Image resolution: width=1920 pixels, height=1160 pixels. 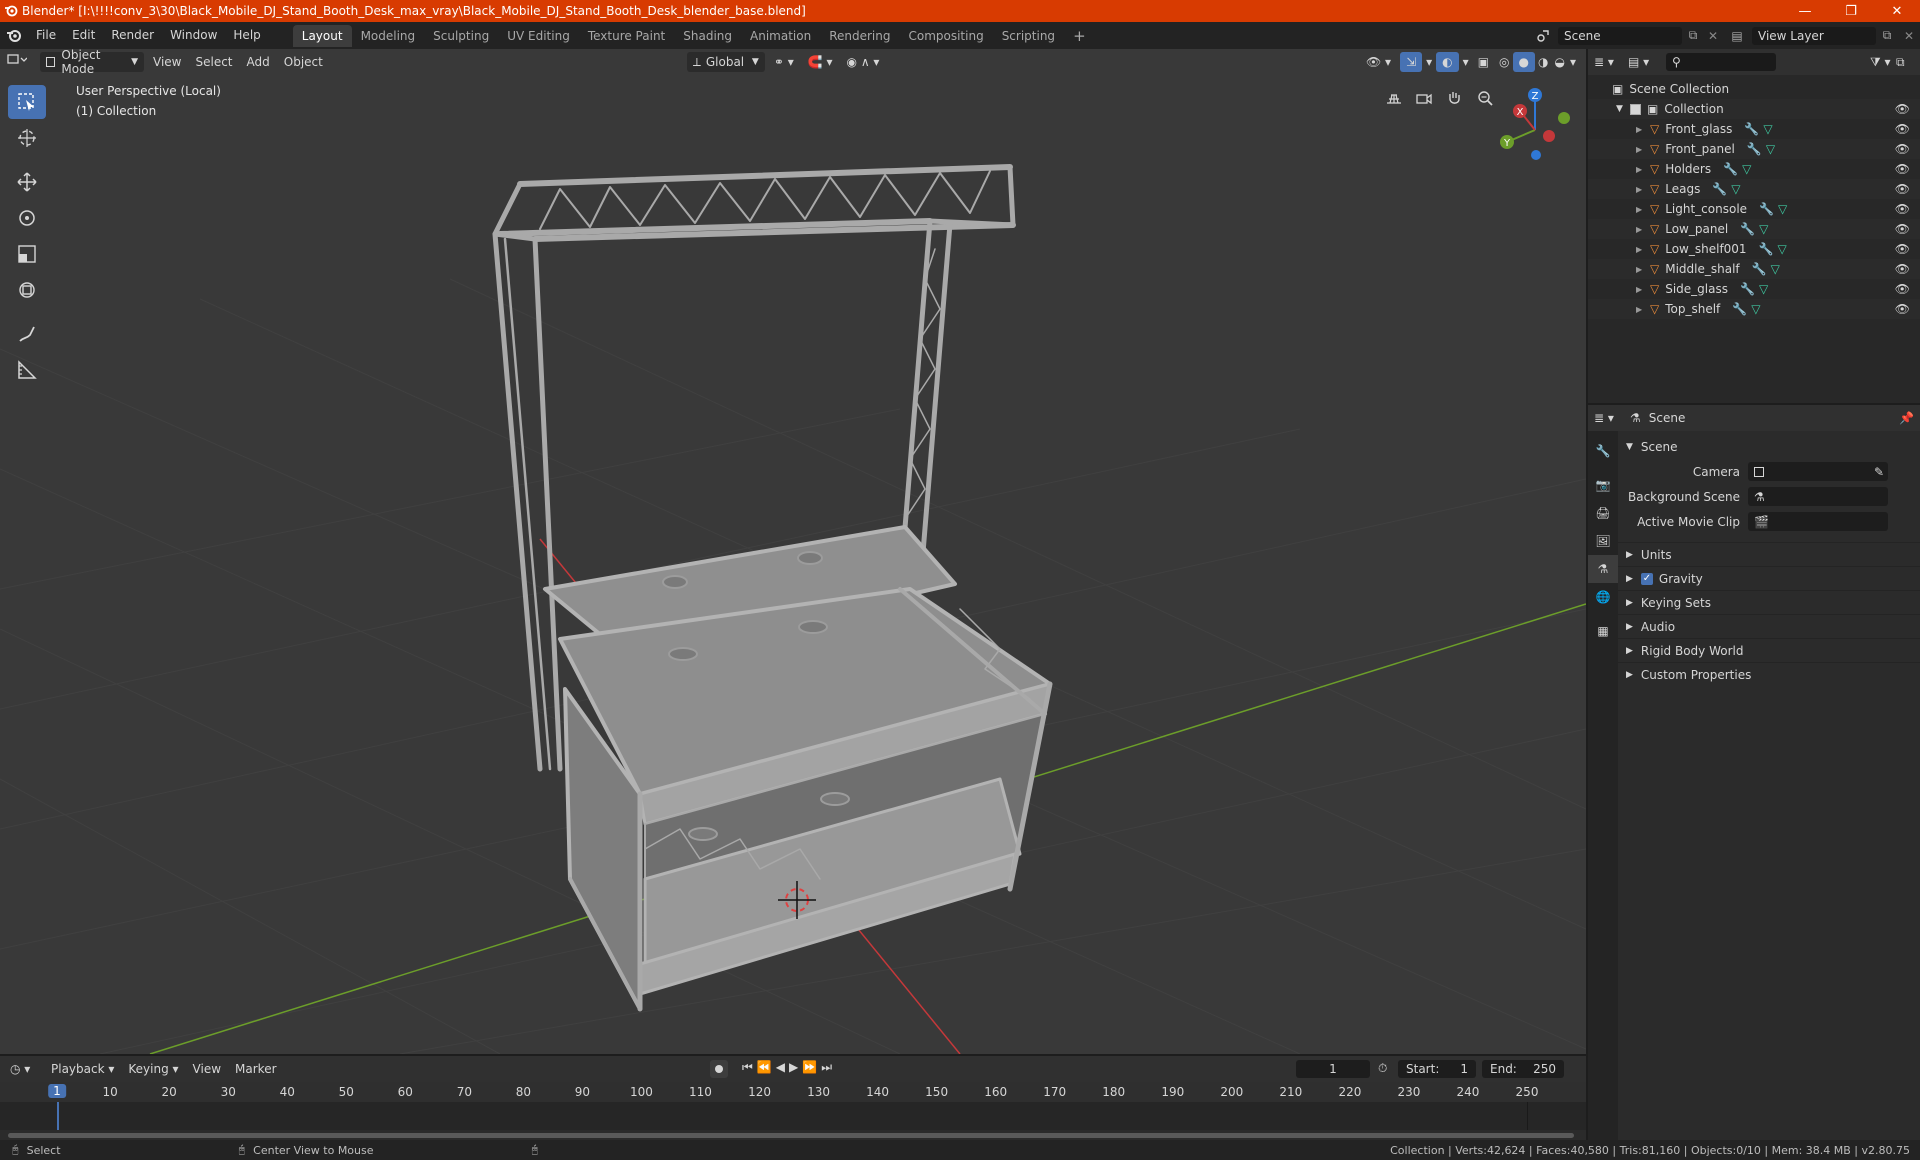 What do you see at coordinates (1647, 62) in the screenshot?
I see `display-mode-icon: ▤ ▾` at bounding box center [1647, 62].